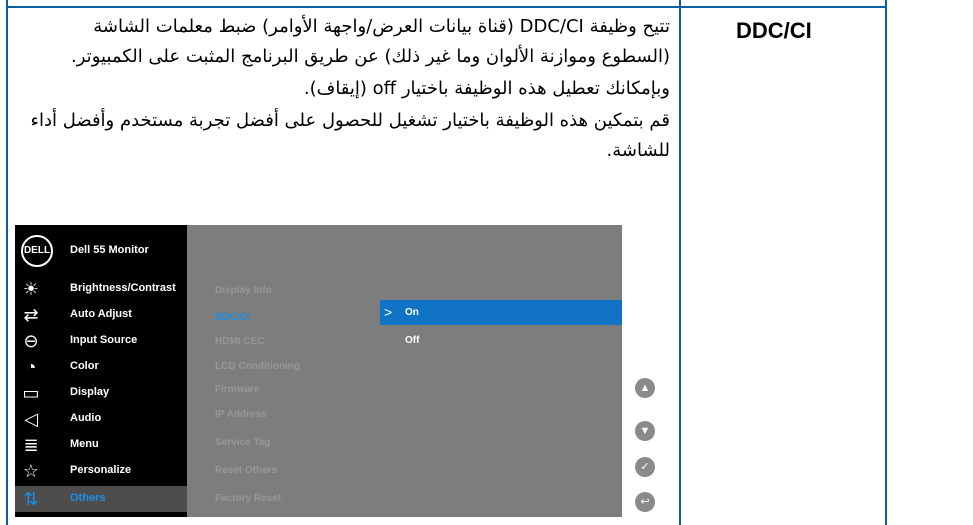 The width and height of the screenshot is (973, 525). I want to click on sun-icon: ☀, so click(31, 289).